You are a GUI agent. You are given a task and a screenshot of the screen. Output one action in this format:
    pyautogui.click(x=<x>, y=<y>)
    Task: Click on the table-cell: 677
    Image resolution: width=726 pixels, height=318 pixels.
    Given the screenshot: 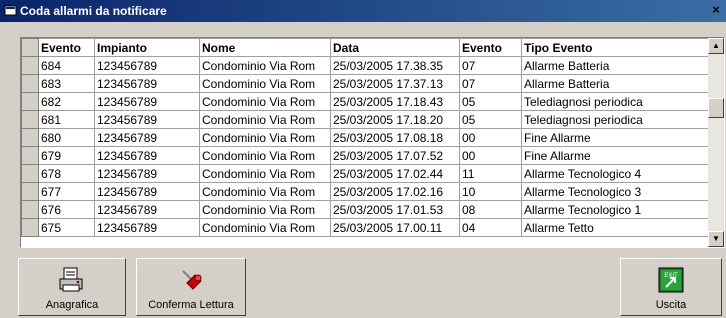 What is the action you would take?
    pyautogui.click(x=66, y=191)
    